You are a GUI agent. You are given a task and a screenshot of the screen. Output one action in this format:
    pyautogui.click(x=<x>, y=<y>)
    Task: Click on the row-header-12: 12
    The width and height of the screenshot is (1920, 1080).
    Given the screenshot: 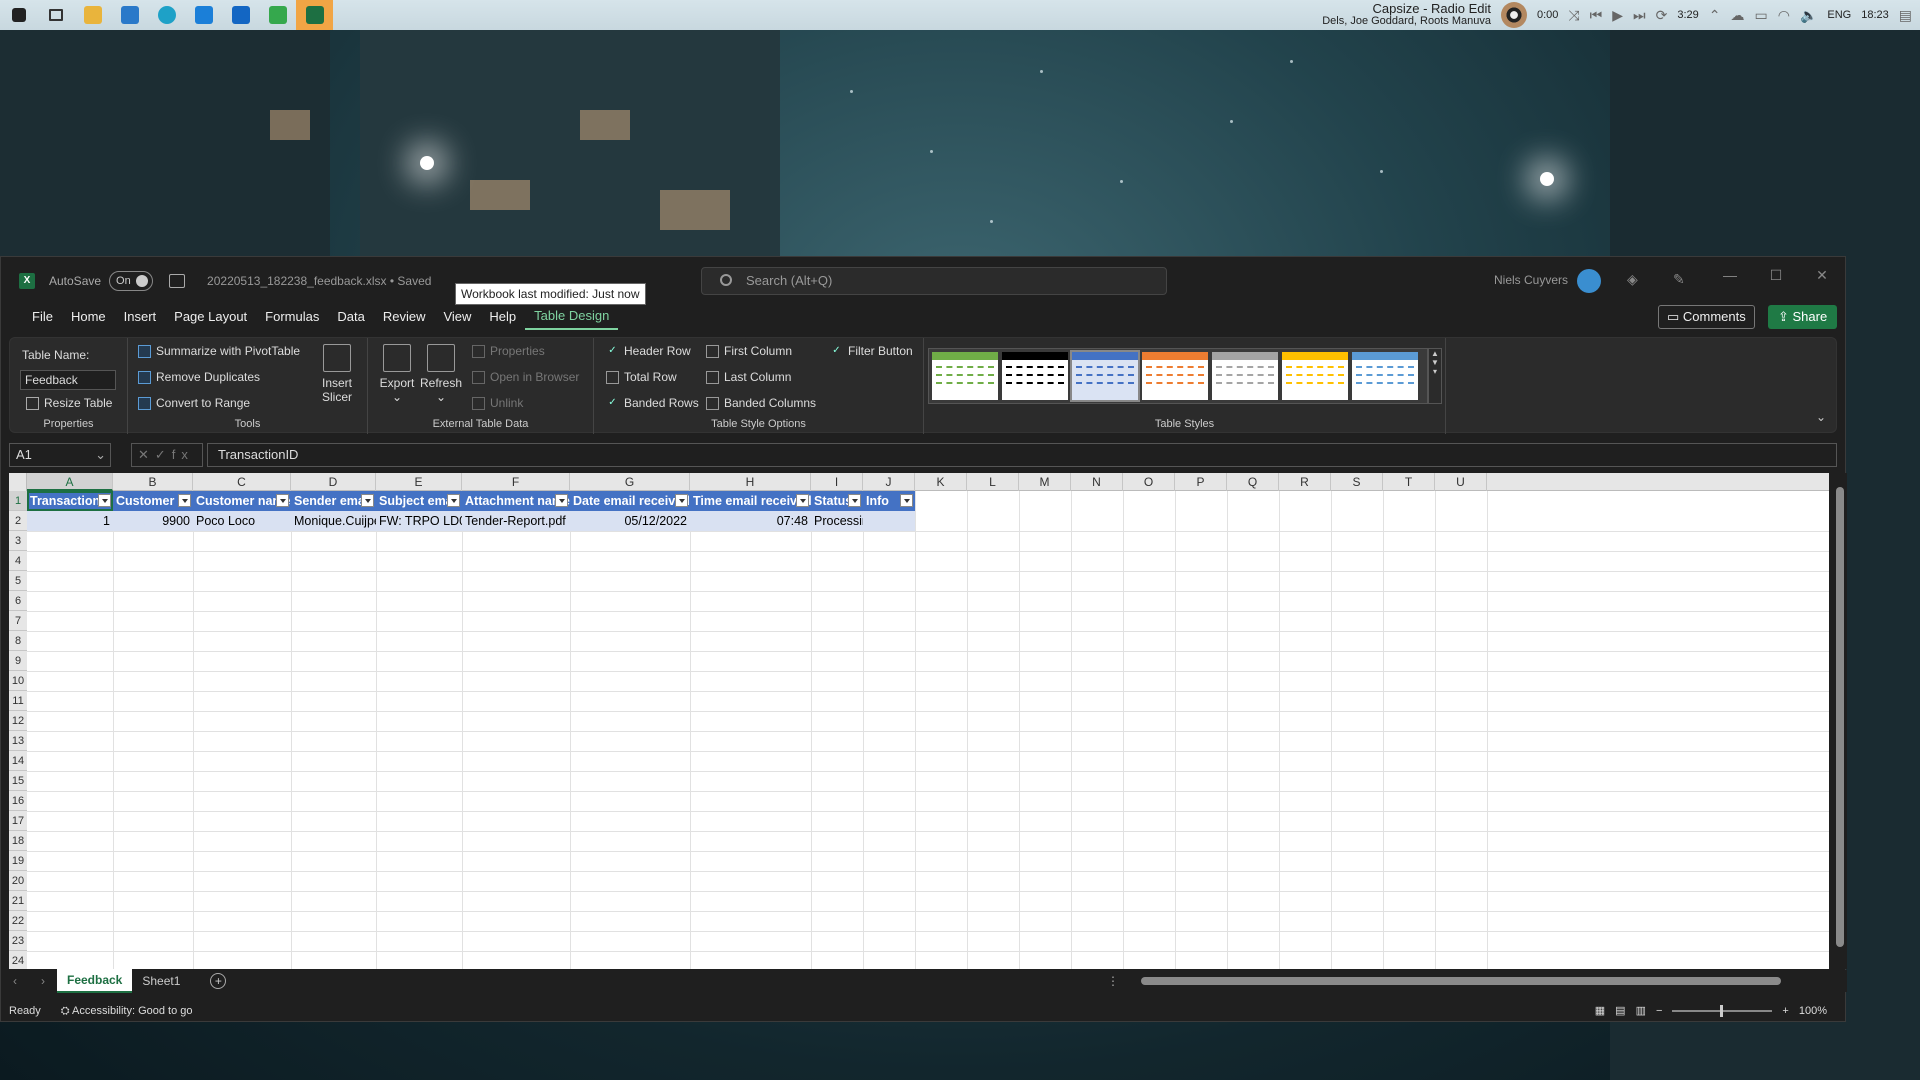 What is the action you would take?
    pyautogui.click(x=18, y=721)
    